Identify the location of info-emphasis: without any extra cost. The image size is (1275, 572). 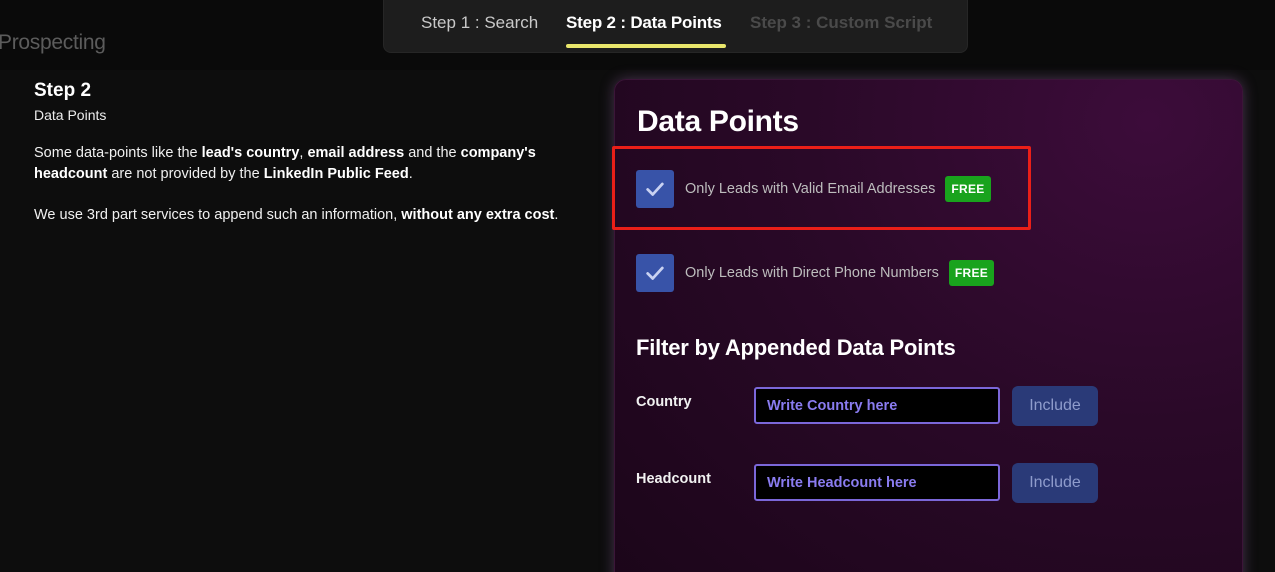
(478, 215).